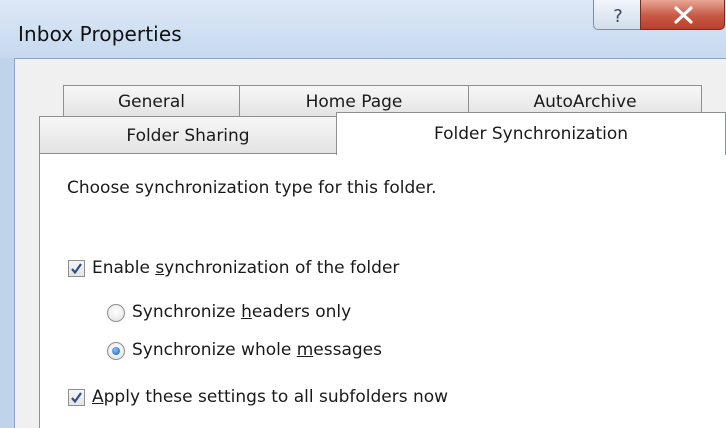 This screenshot has width=726, height=428. Describe the element at coordinates (585, 101) in the screenshot. I see `tab-label: AutoArchive` at that location.